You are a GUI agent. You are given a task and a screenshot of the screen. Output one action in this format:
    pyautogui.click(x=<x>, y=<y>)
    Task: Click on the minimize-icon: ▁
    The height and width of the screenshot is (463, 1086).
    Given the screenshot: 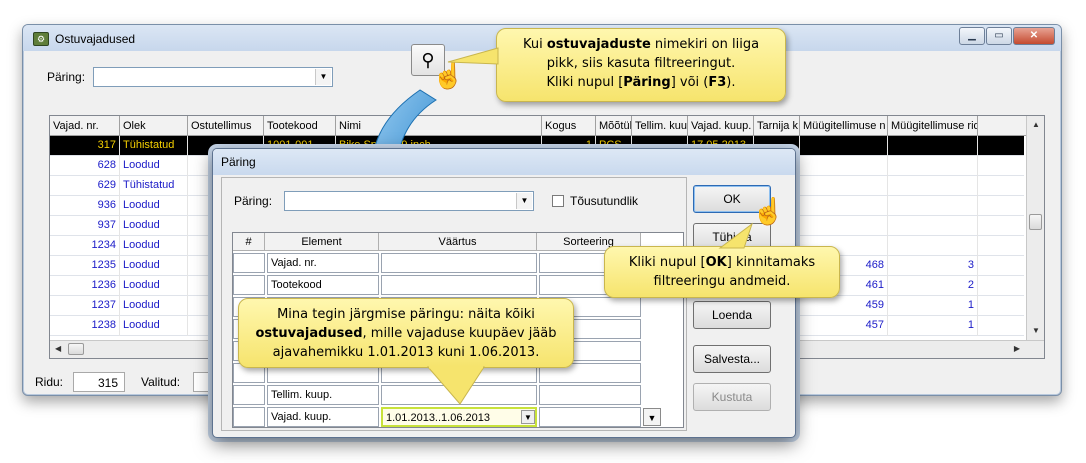 What is the action you would take?
    pyautogui.click(x=972, y=36)
    